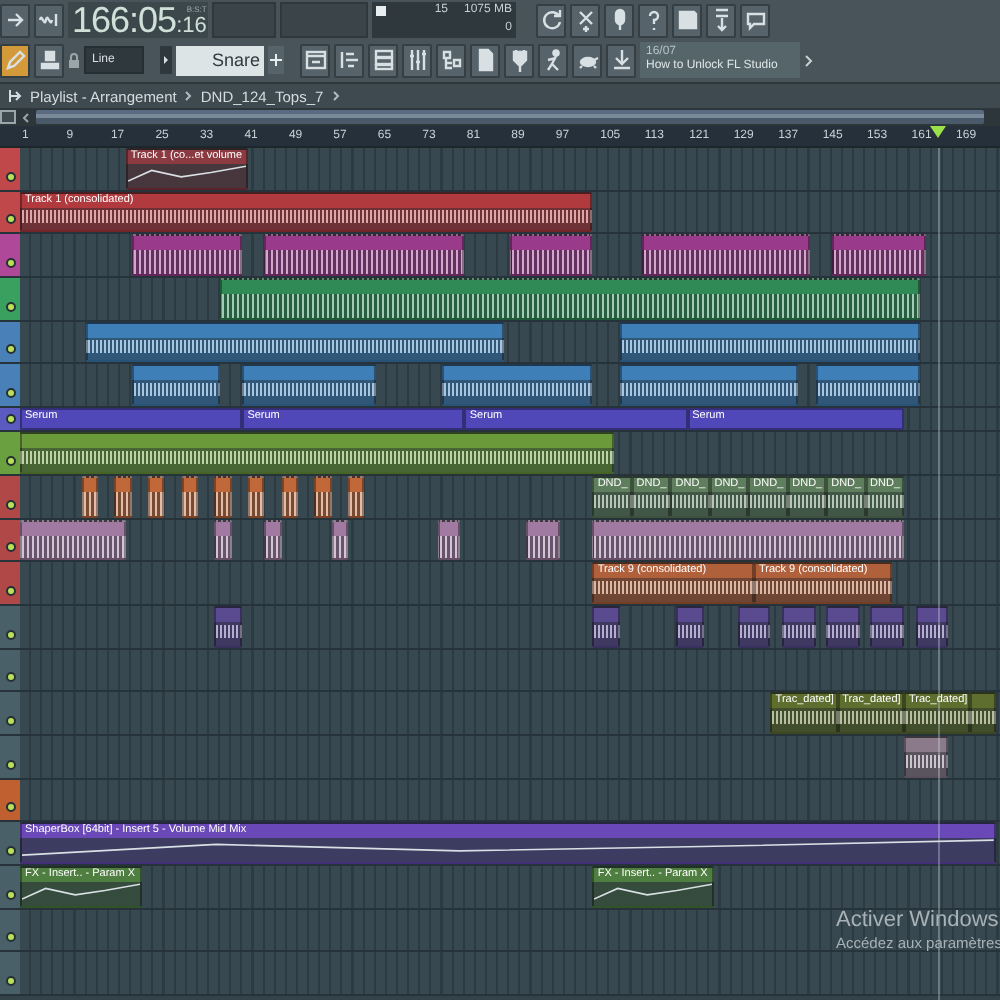 The image size is (1000, 1000). What do you see at coordinates (49, 60) in the screenshot?
I see `stamp-icon` at bounding box center [49, 60].